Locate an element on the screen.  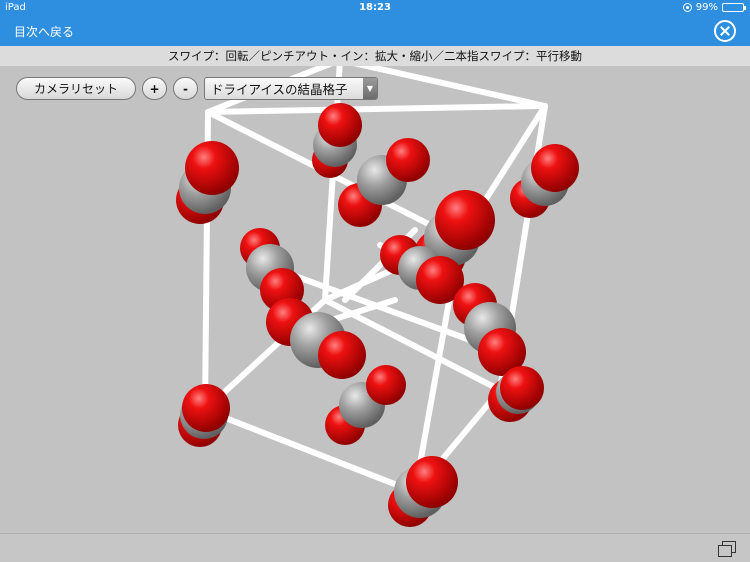
clock: 18:23 is located at coordinates (375, 7).